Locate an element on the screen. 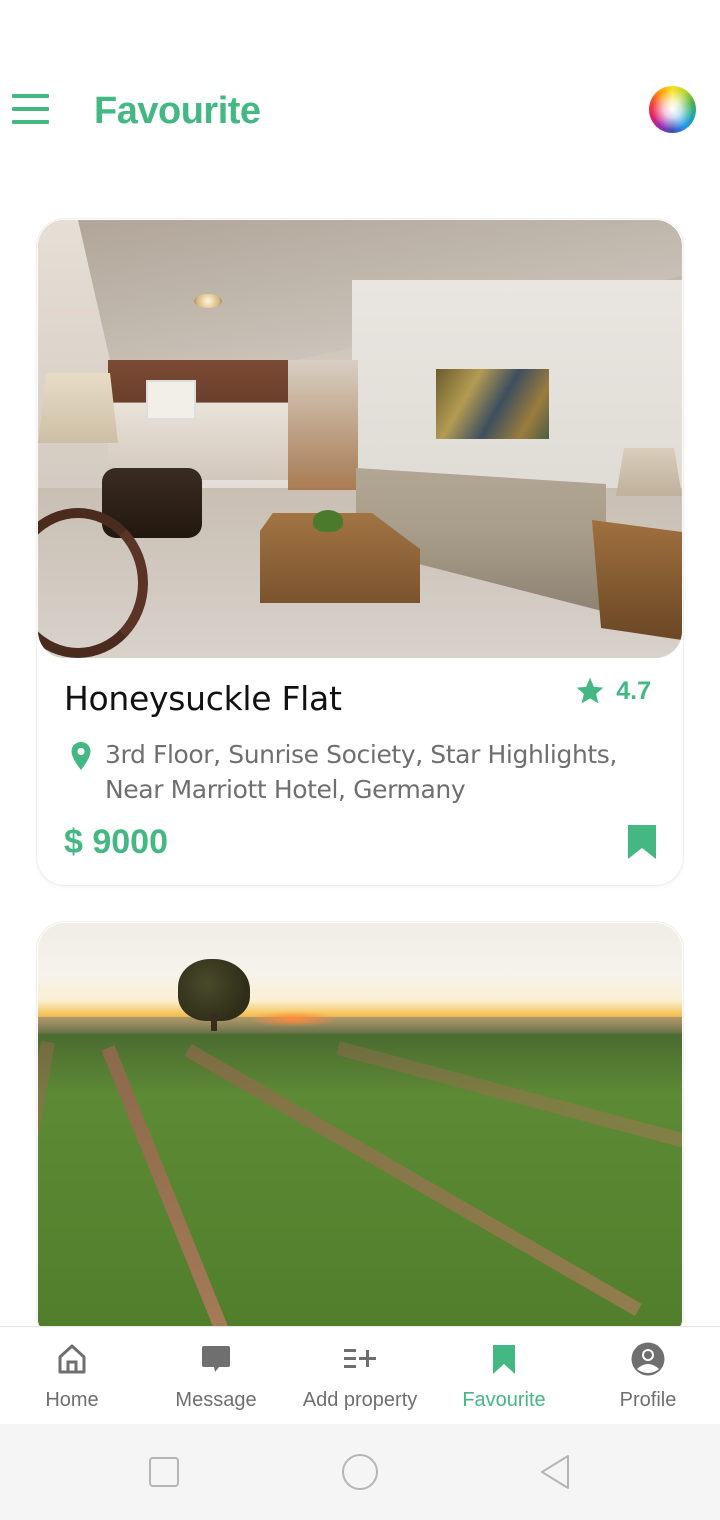  system-navigation-bar is located at coordinates (360, 1472).